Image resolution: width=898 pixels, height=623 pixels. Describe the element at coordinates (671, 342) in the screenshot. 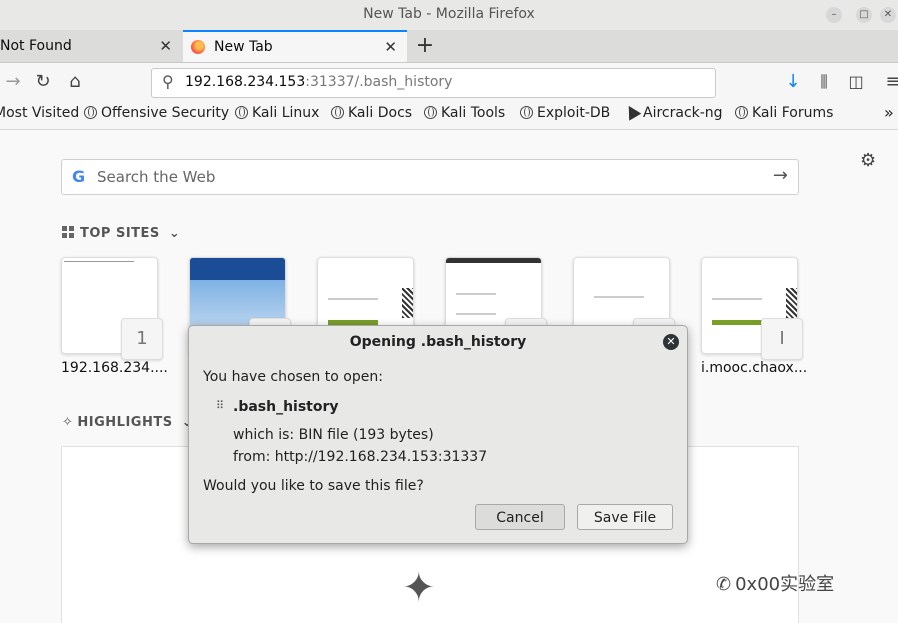

I see `close-icon: ✕` at that location.